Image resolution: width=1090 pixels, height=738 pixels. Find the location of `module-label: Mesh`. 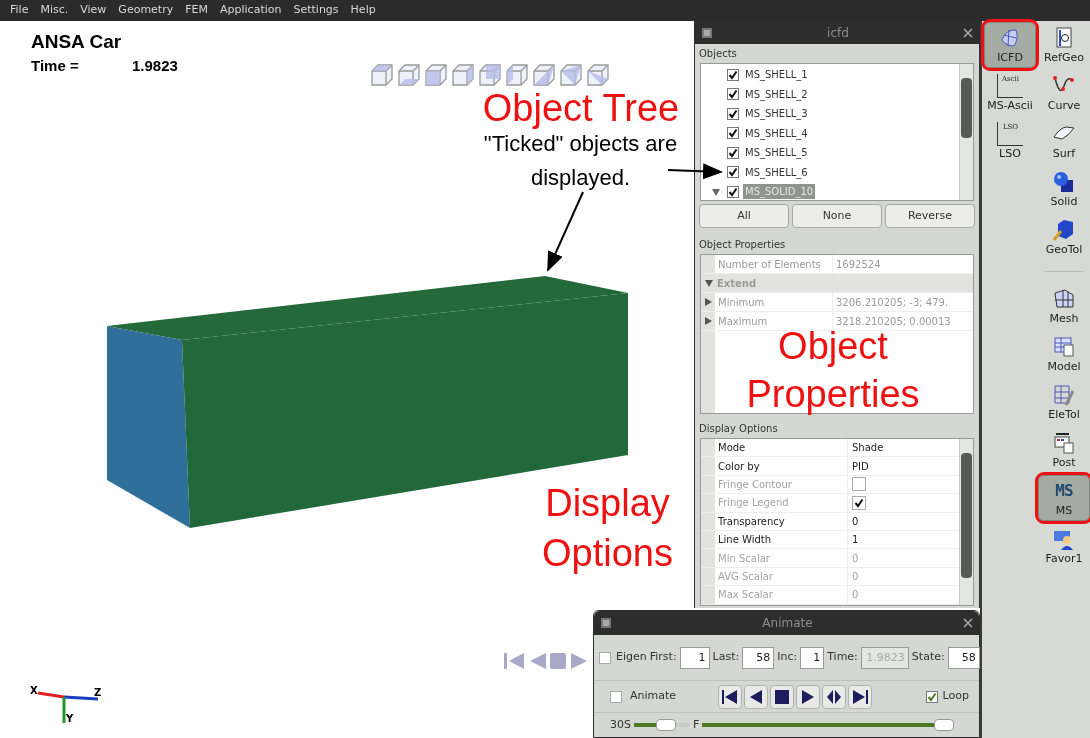

module-label: Mesh is located at coordinates (1064, 318).